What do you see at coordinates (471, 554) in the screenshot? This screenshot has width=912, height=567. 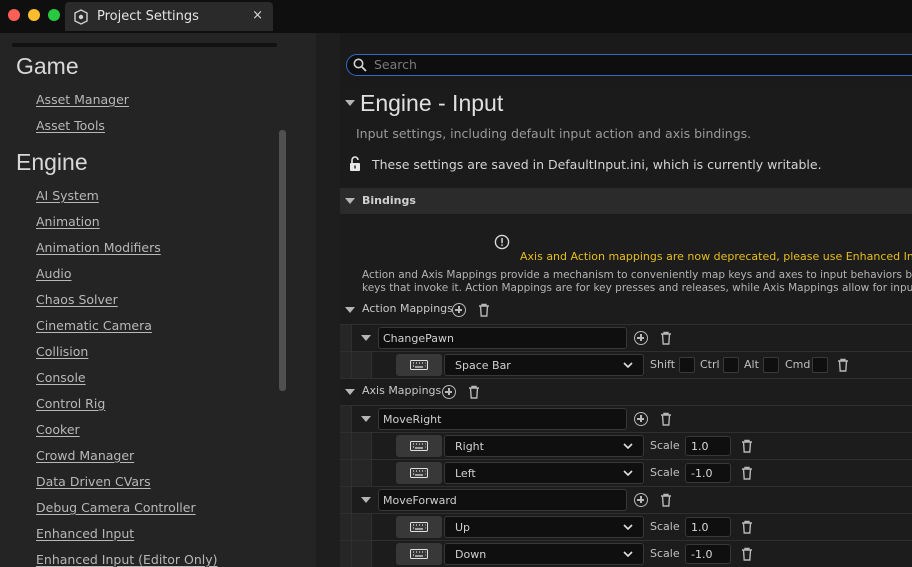 I see `key-dropdown-value: Down` at bounding box center [471, 554].